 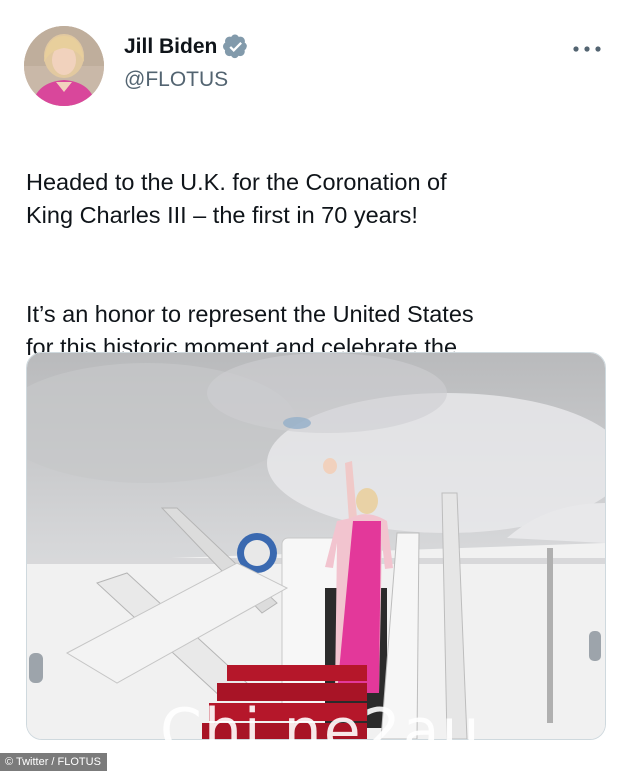 What do you see at coordinates (235, 46) in the screenshot?
I see `verified-badge-icon` at bounding box center [235, 46].